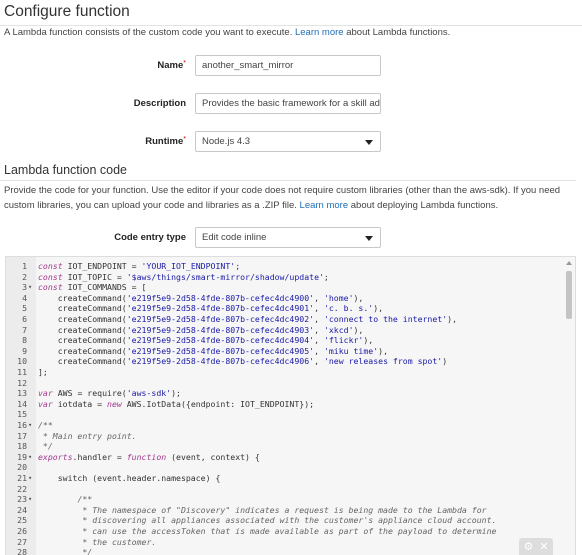 Image resolution: width=582 pixels, height=555 pixels. I want to click on line-number: 8, so click(24, 340).